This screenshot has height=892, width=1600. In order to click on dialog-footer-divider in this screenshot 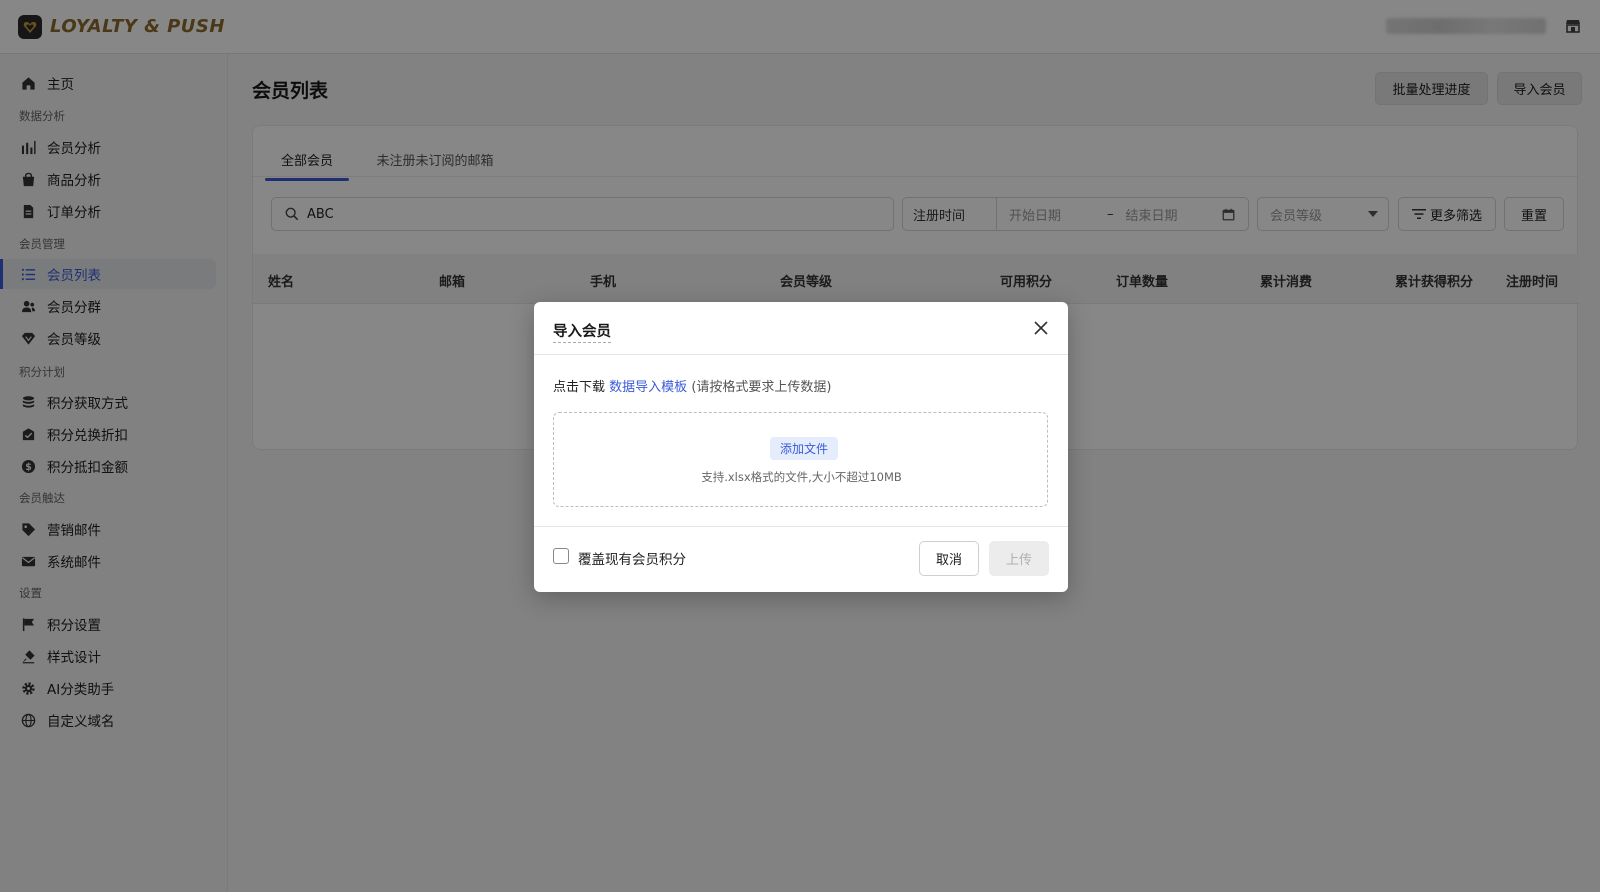, I will do `click(801, 526)`.